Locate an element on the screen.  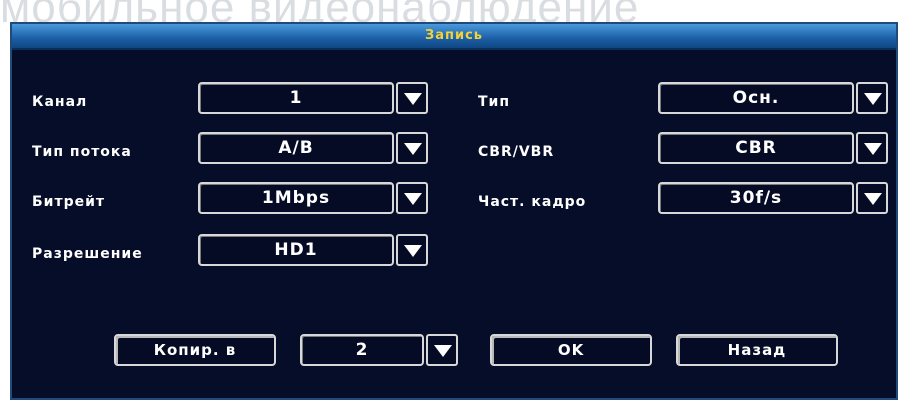
stream-type-value: А/В is located at coordinates (296, 148).